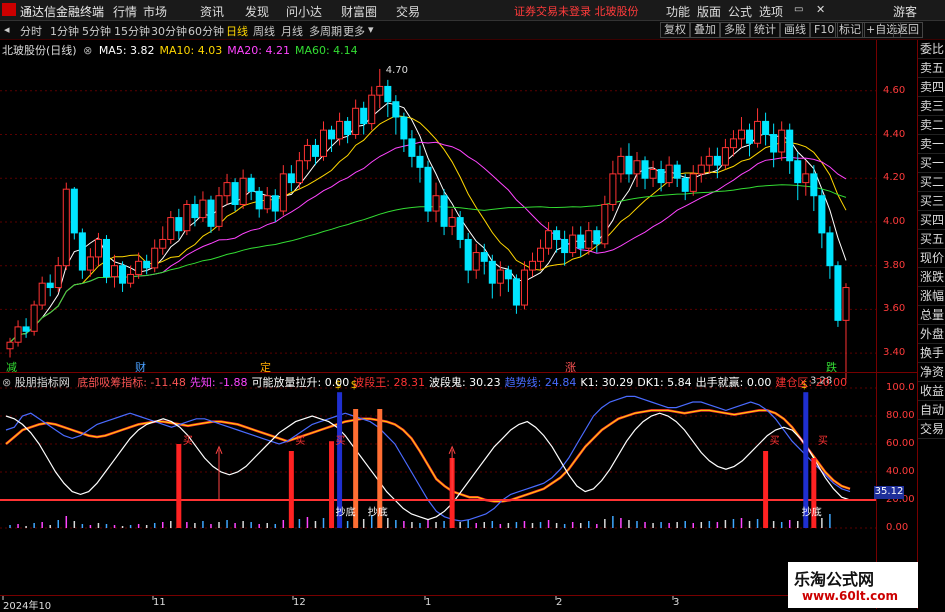 This screenshot has width=945, height=612. Describe the element at coordinates (359, 11) in the screenshot. I see `menu-wealth-circle: 财富圈` at that location.